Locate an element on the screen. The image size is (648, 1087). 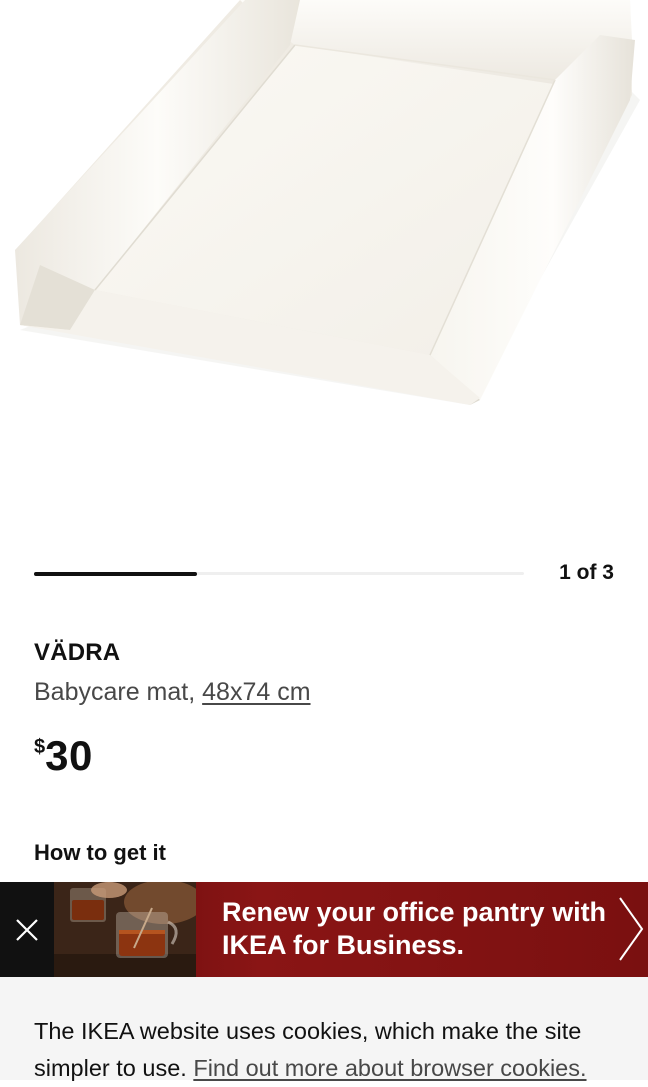
price-currency: $ is located at coordinates (40, 747).